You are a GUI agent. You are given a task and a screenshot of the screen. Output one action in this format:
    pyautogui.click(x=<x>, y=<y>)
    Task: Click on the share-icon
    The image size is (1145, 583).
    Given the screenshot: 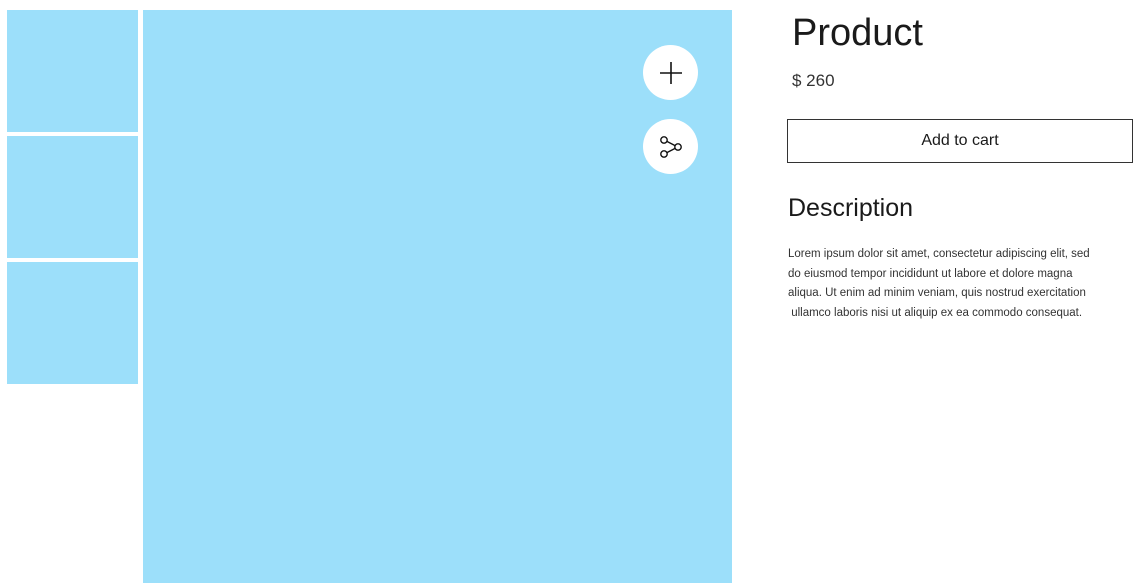 What is the action you would take?
    pyautogui.click(x=671, y=147)
    